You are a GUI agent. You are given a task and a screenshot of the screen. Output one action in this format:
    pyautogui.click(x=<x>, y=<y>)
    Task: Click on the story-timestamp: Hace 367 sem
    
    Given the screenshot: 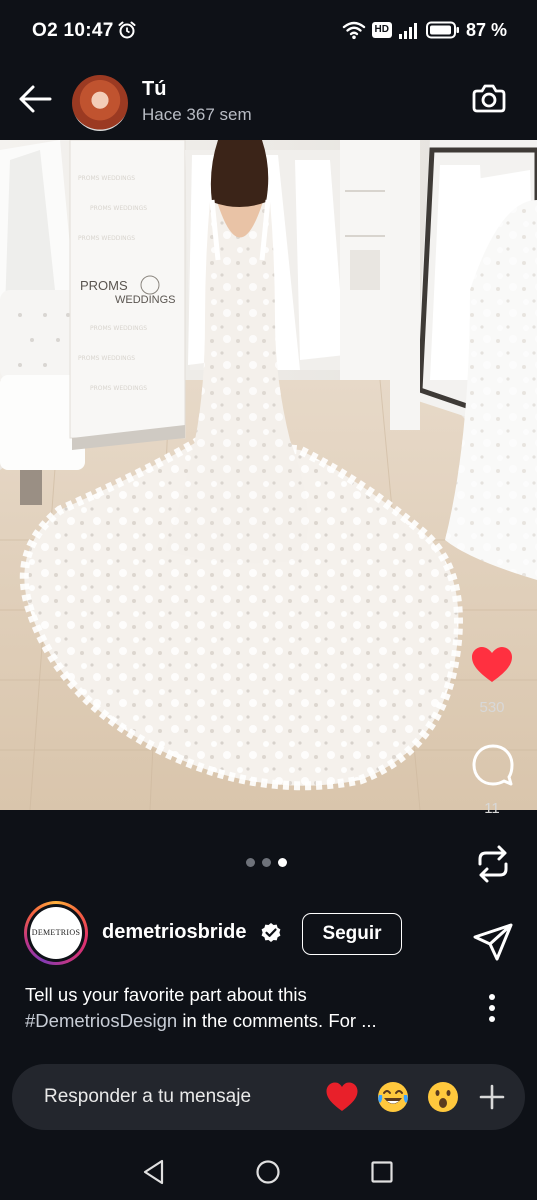 What is the action you would take?
    pyautogui.click(x=197, y=114)
    